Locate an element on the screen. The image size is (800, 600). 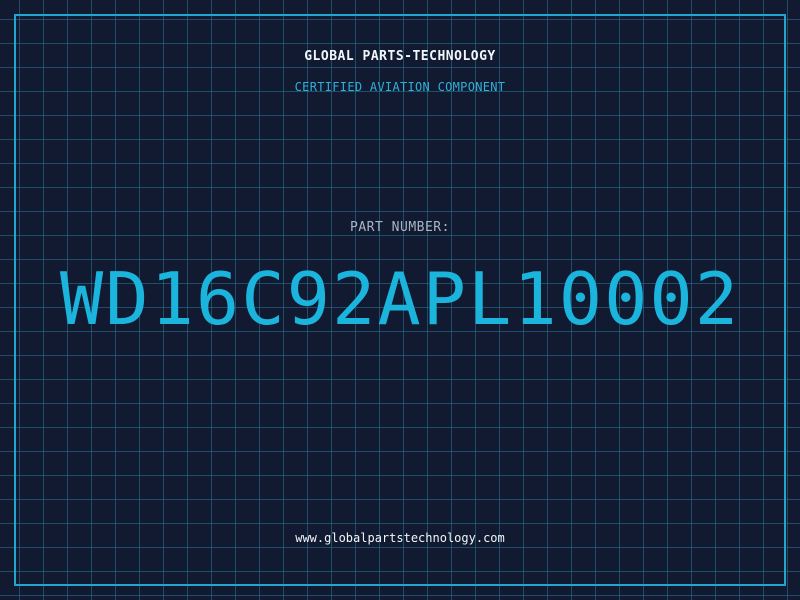
part-number-value: WD16C92APL10002 is located at coordinates (400, 299).